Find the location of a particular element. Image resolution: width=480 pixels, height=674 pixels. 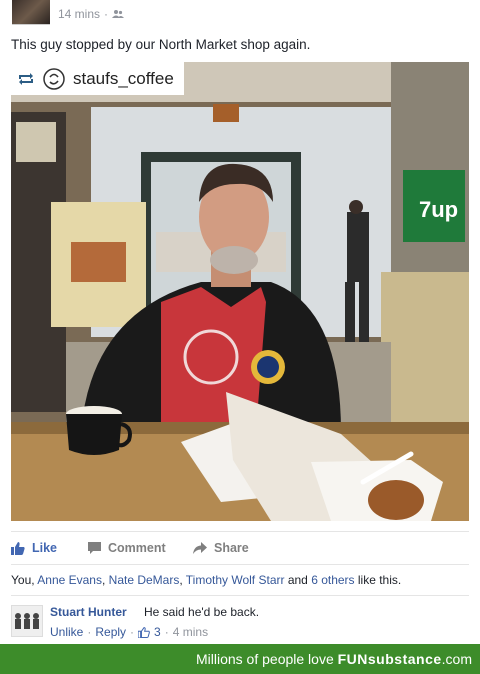

commenter-avatar is located at coordinates (27, 621).